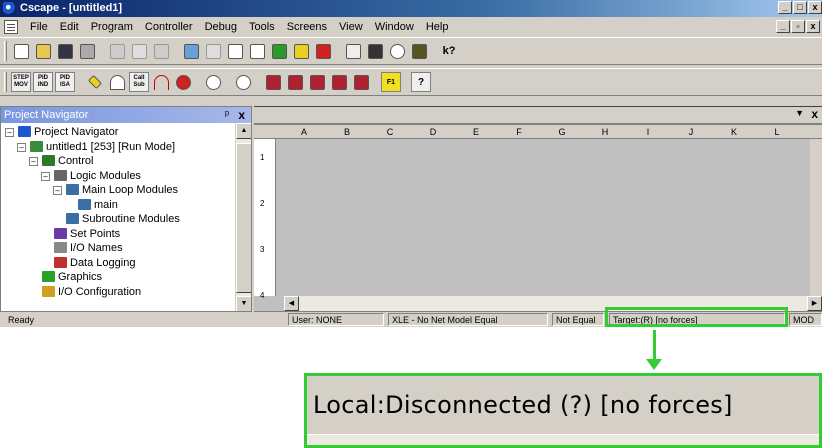 This screenshot has width=822, height=448. Describe the element at coordinates (21, 51) in the screenshot. I see `new-file-icon` at that location.